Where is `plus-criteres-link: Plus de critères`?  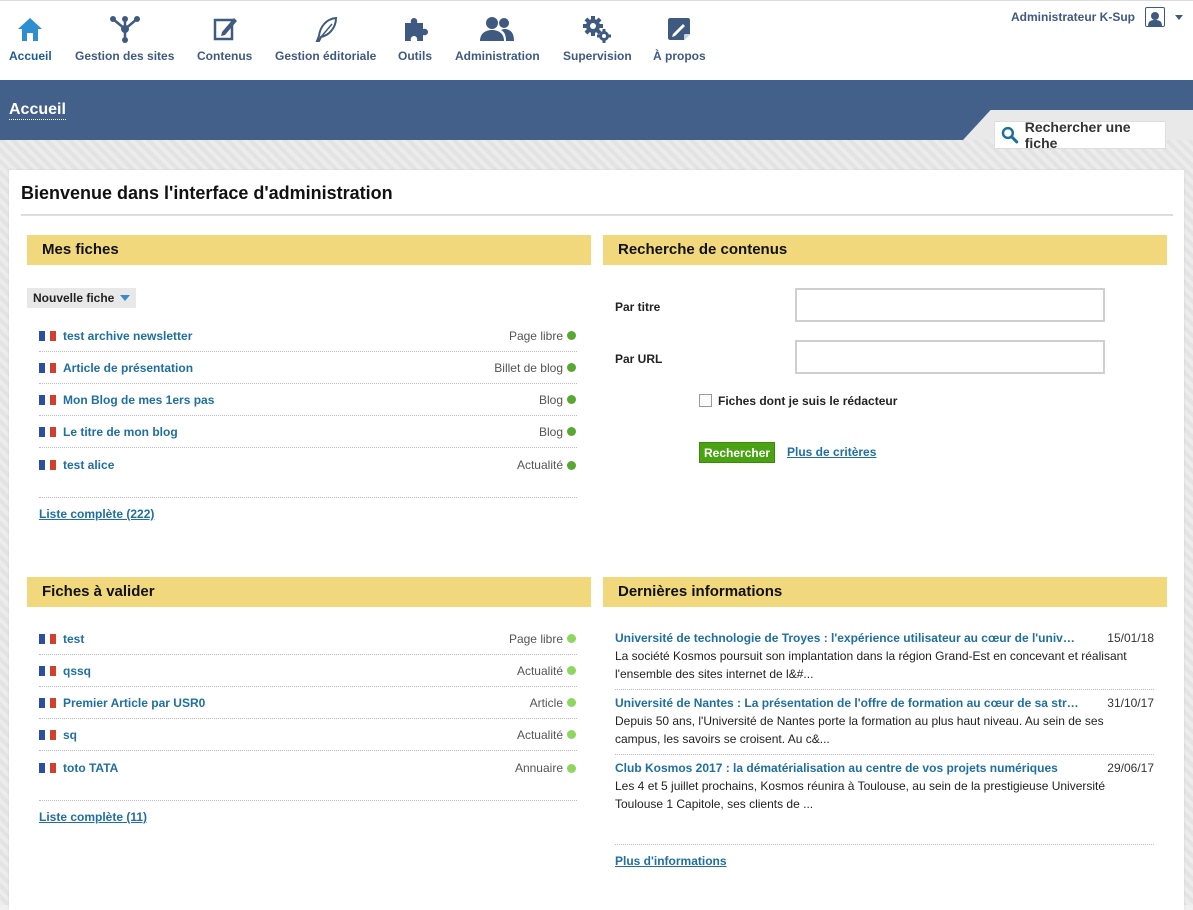
plus-criteres-link: Plus de critères is located at coordinates (831, 452).